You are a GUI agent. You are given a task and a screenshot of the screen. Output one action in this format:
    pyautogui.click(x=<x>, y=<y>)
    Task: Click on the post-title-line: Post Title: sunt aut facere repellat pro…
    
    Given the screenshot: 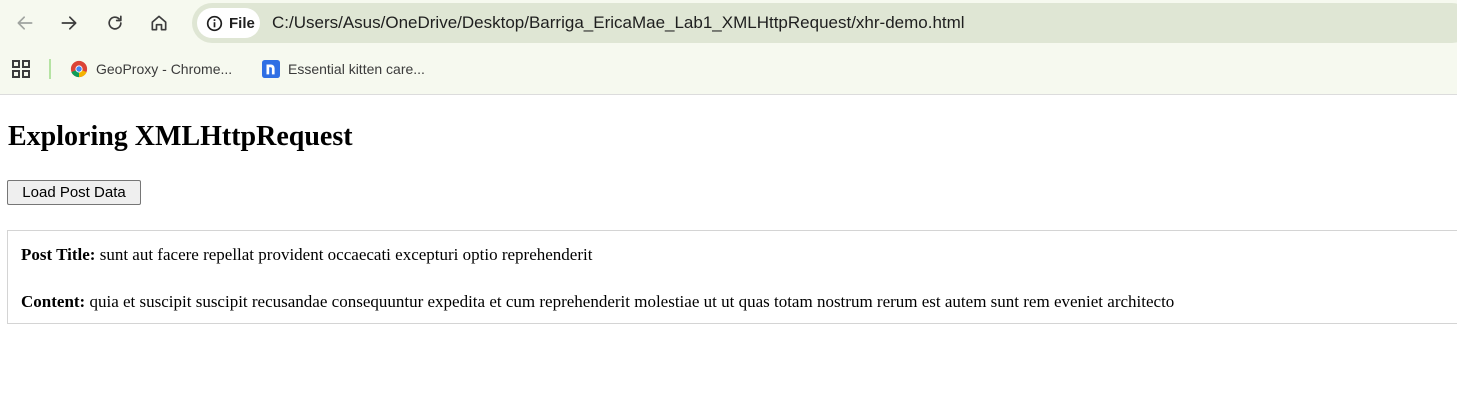 What is the action you would take?
    pyautogui.click(x=306, y=255)
    